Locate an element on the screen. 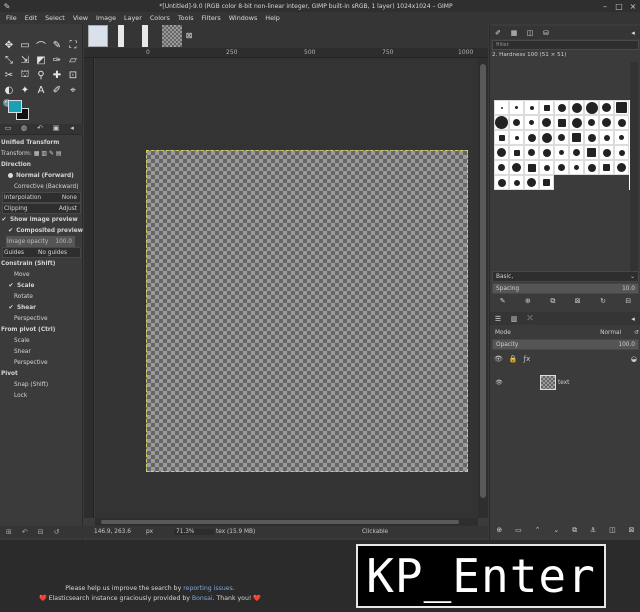 This screenshot has height=612, width=640. pivot-shear-checkbox: Shear is located at coordinates (41, 351).